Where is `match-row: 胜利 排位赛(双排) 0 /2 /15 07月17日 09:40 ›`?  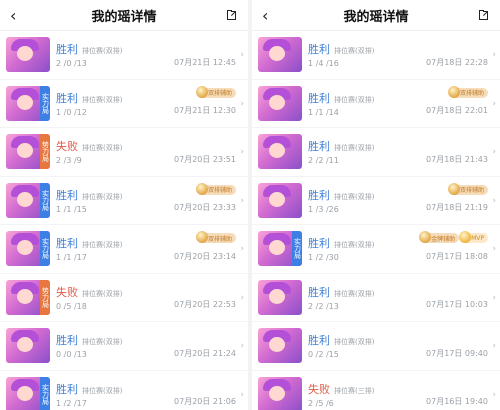 match-row: 胜利 排位赛(双排) 0 /2 /15 07月17日 09:40 › is located at coordinates (376, 346).